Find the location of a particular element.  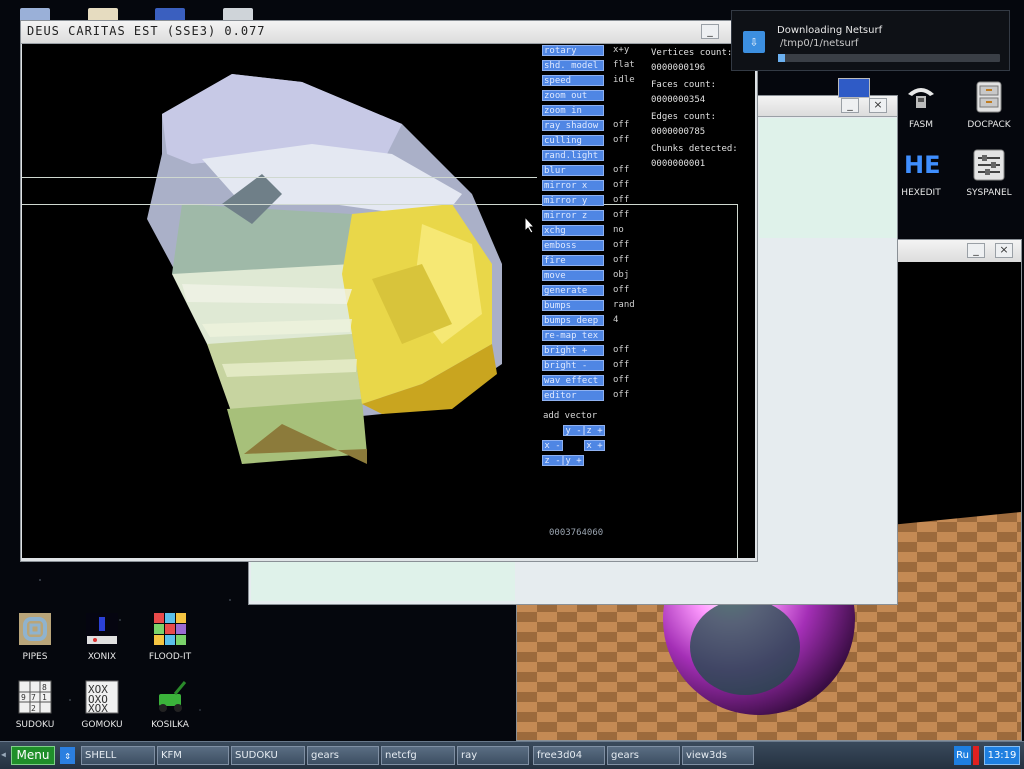

ray-minimize-button: _ is located at coordinates (976, 250).